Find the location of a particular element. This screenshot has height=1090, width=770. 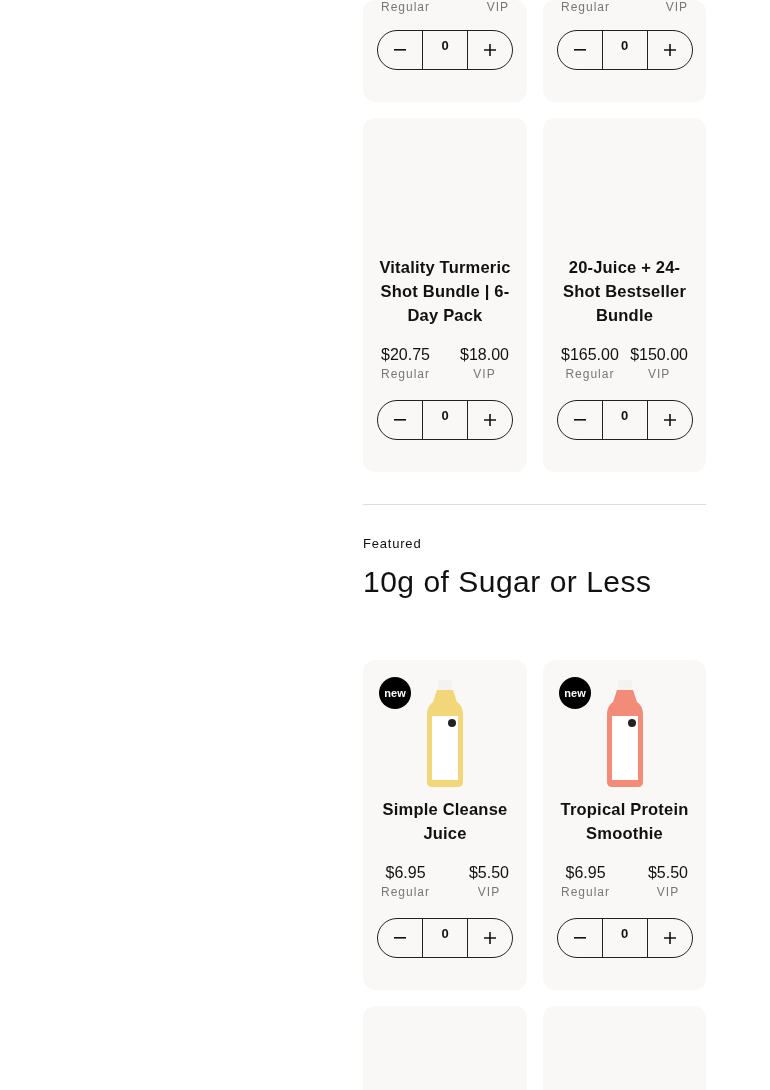

product-title: 20-Juice + 24-Shot Bestseller Bundle is located at coordinates (624, 291).